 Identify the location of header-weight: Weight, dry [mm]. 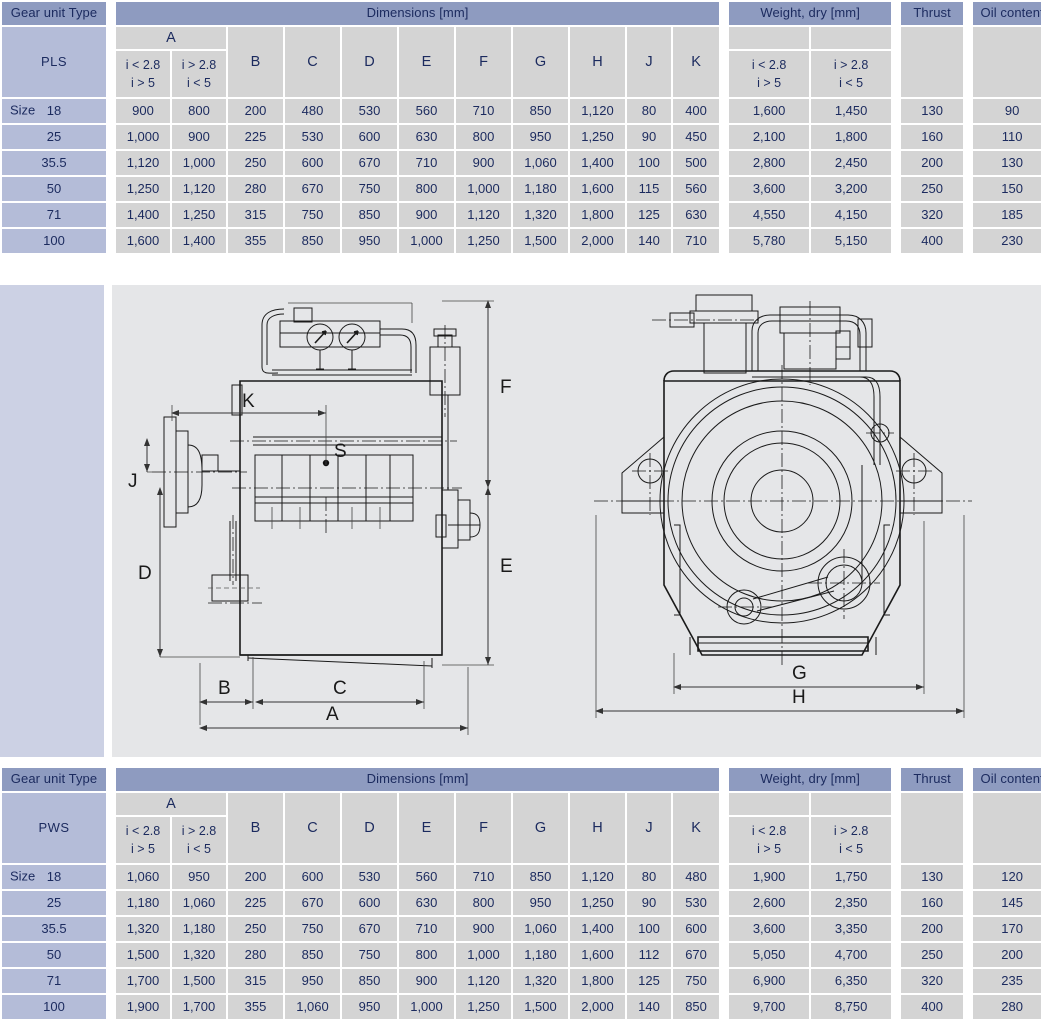
(810, 13).